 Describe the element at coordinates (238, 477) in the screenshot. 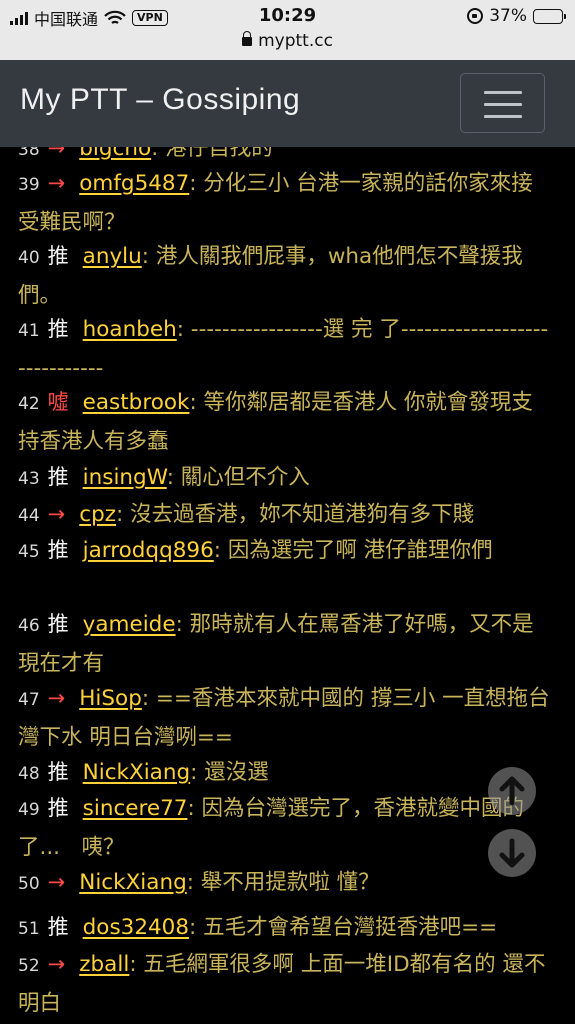

I see `comment-text: : 關心但不介入` at that location.